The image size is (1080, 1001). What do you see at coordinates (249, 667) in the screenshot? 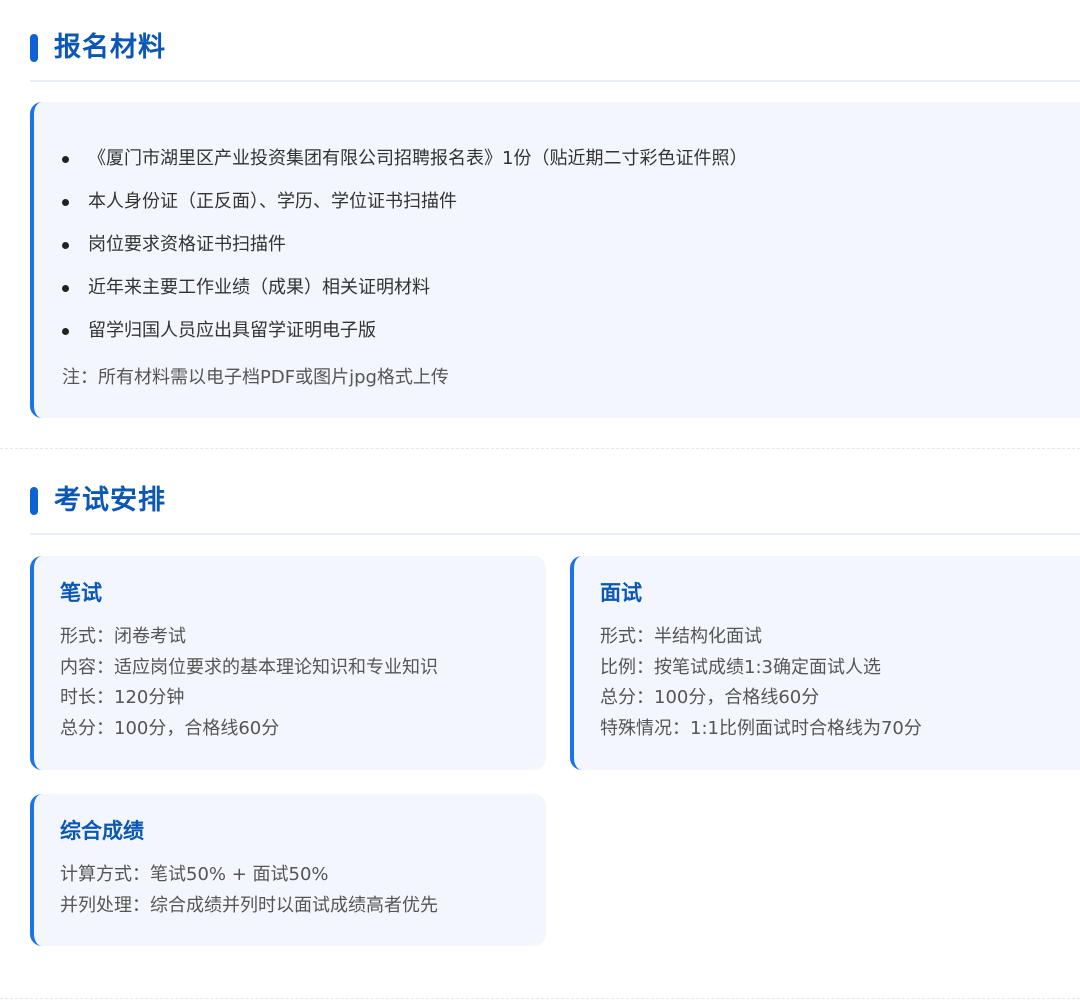
I see `card-line: 内容：适应岗位要求的基本理论知识和专业知识` at bounding box center [249, 667].